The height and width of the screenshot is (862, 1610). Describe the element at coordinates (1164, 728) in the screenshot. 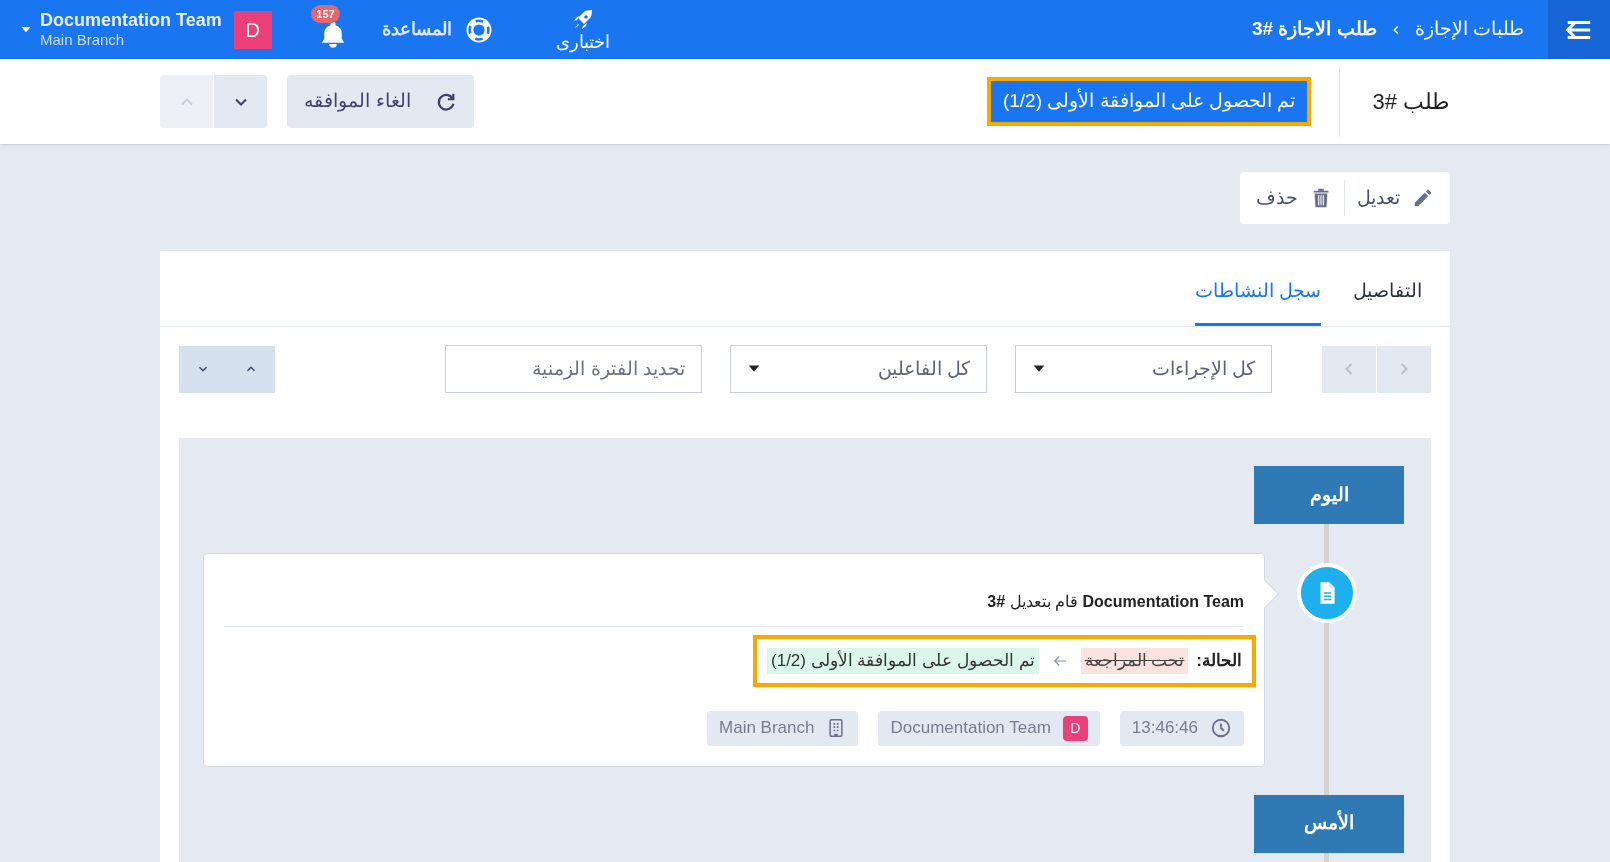

I see `time-chip-text: 13:46:46` at that location.